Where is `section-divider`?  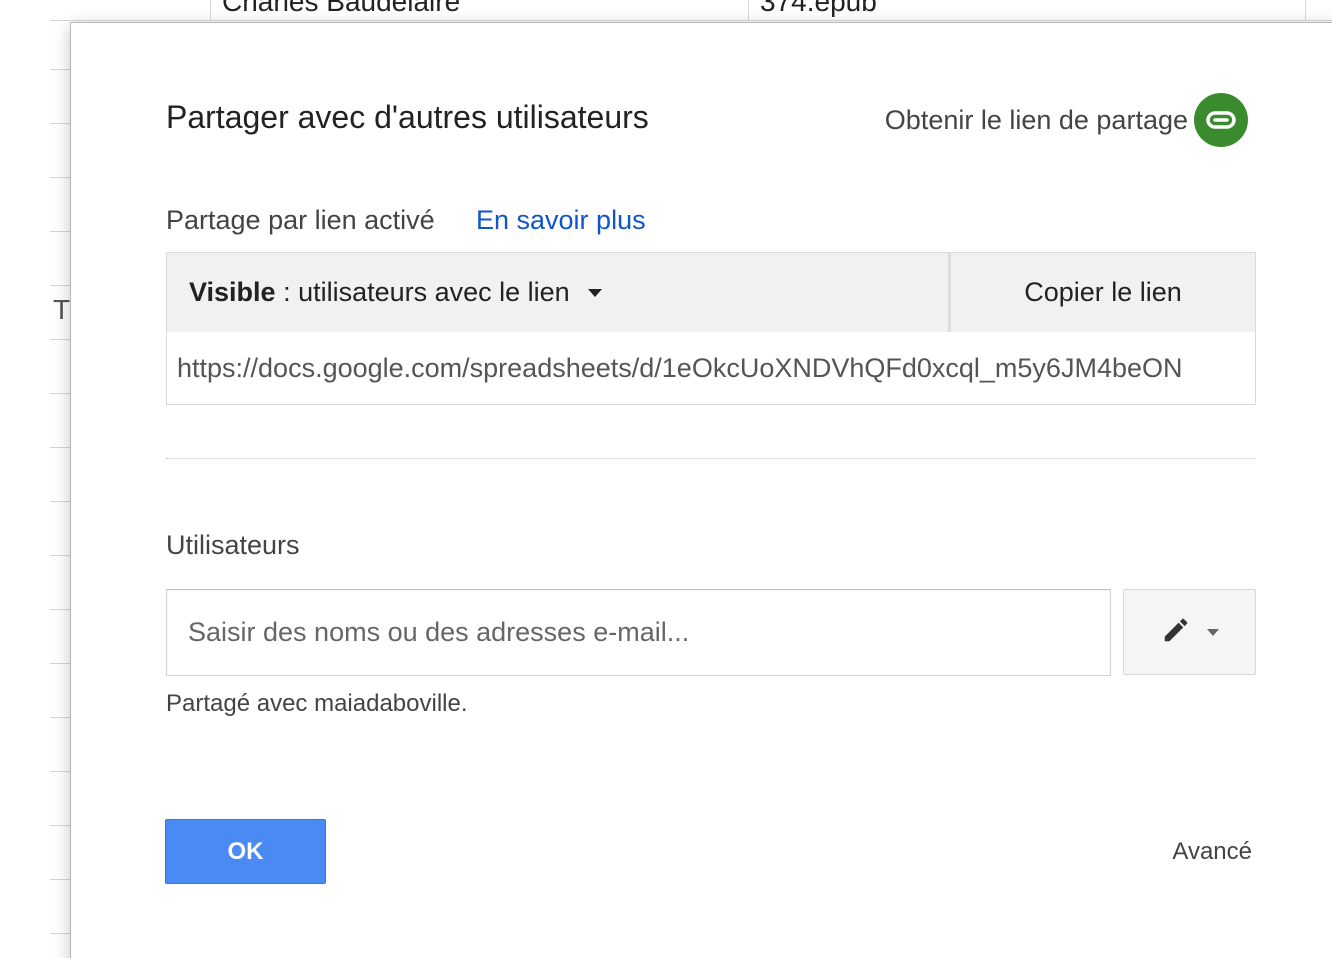
section-divider is located at coordinates (711, 458).